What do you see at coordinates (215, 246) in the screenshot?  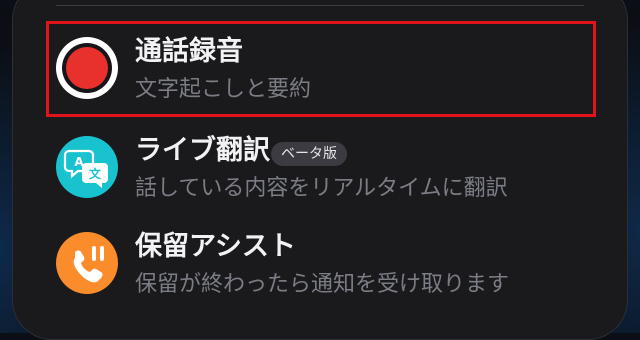 I see `menu-item-title: 保留アシスト` at bounding box center [215, 246].